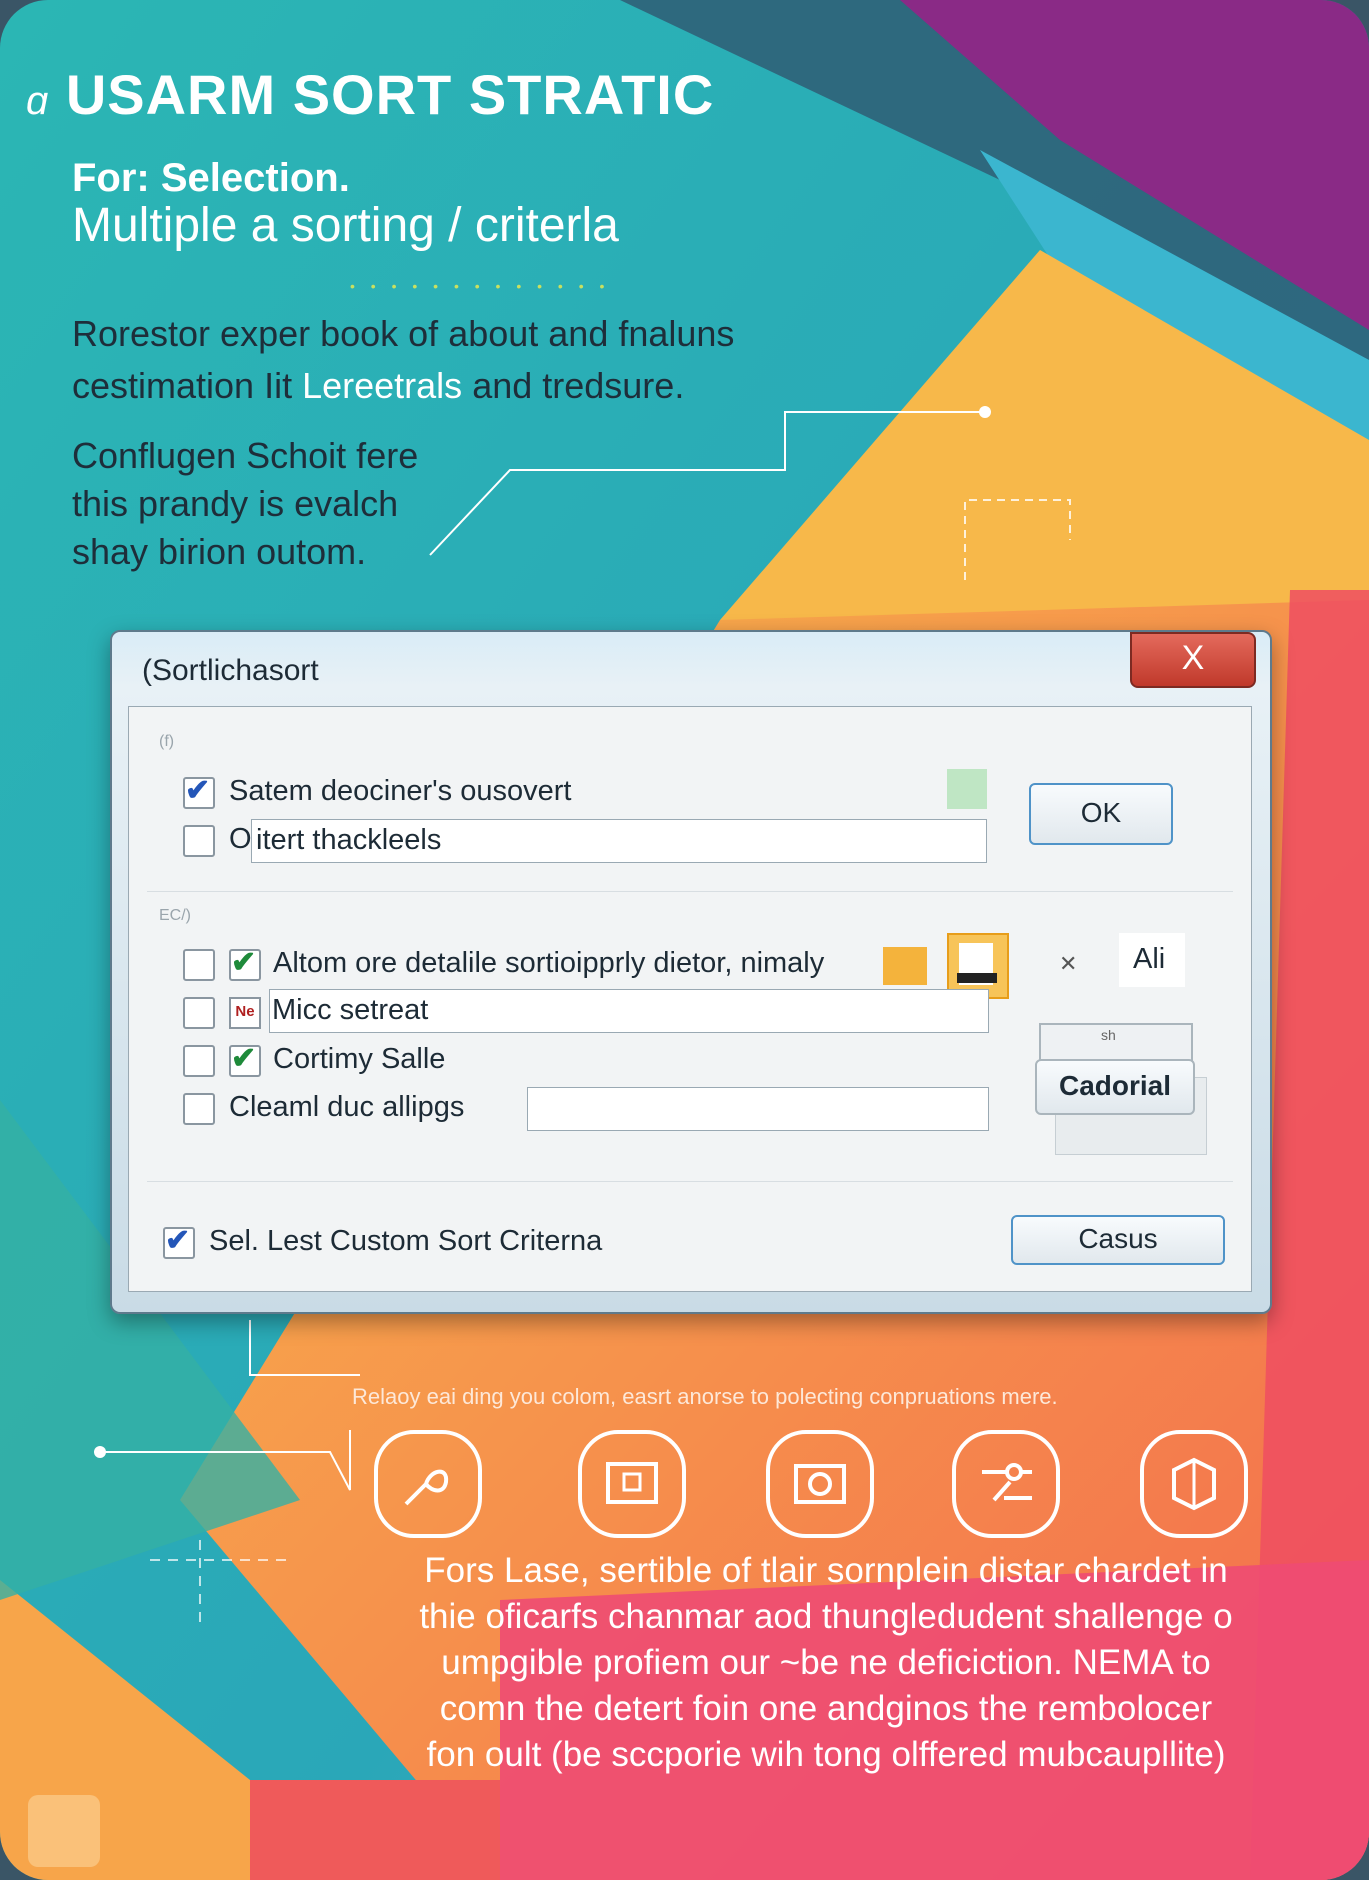 The height and width of the screenshot is (1880, 1369). I want to click on row6-label: Cleaml duc allipgs, so click(347, 1107).